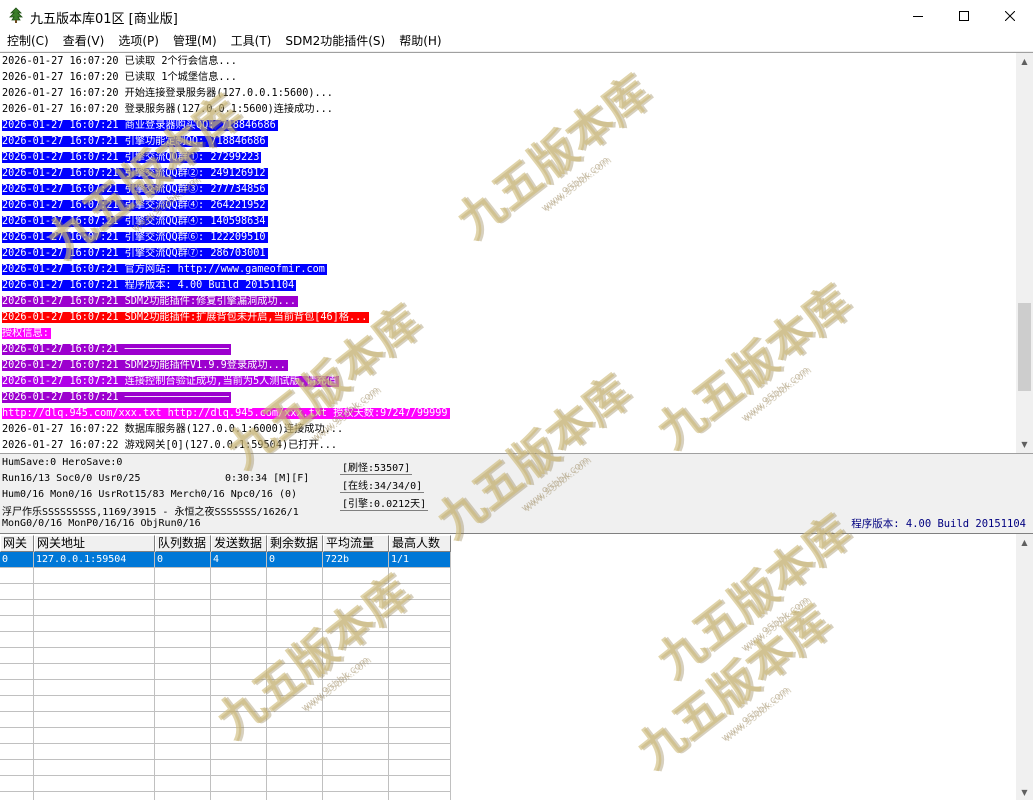 This screenshot has width=1033, height=800. Describe the element at coordinates (17, 543) in the screenshot. I see `grid-header-gateway: 网关` at that location.